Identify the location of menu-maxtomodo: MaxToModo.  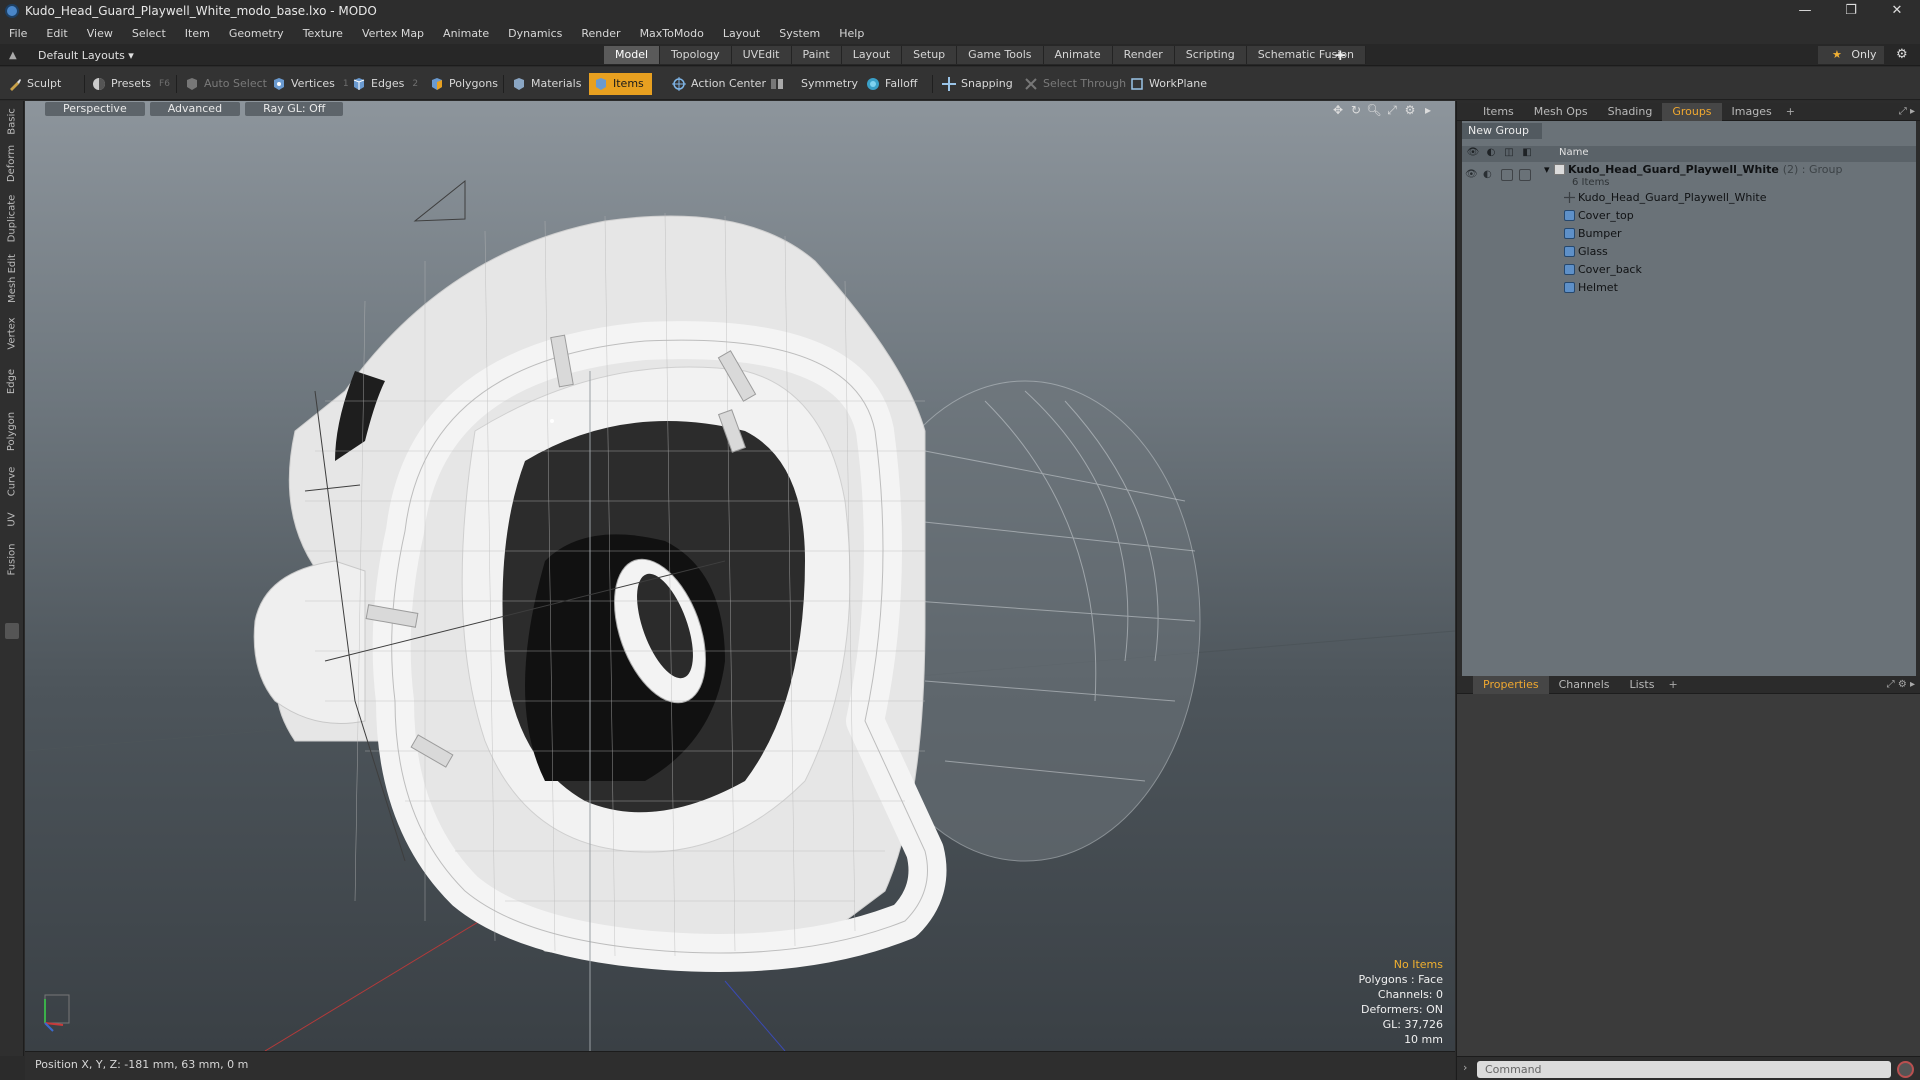
(672, 33).